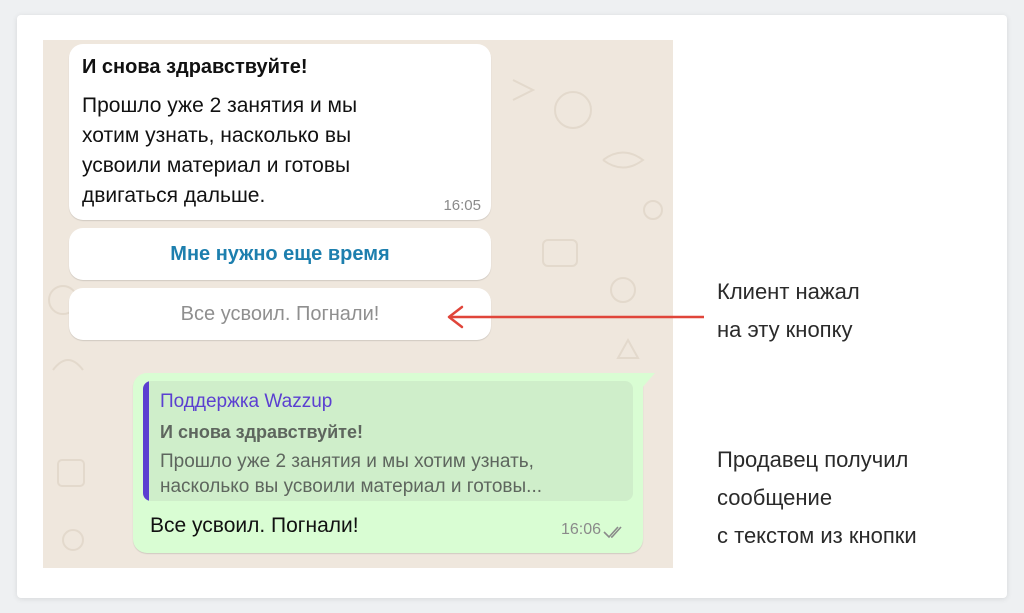 The width and height of the screenshot is (1024, 613). What do you see at coordinates (817, 535) in the screenshot?
I see `annotation-line: с текстом из кнопки` at bounding box center [817, 535].